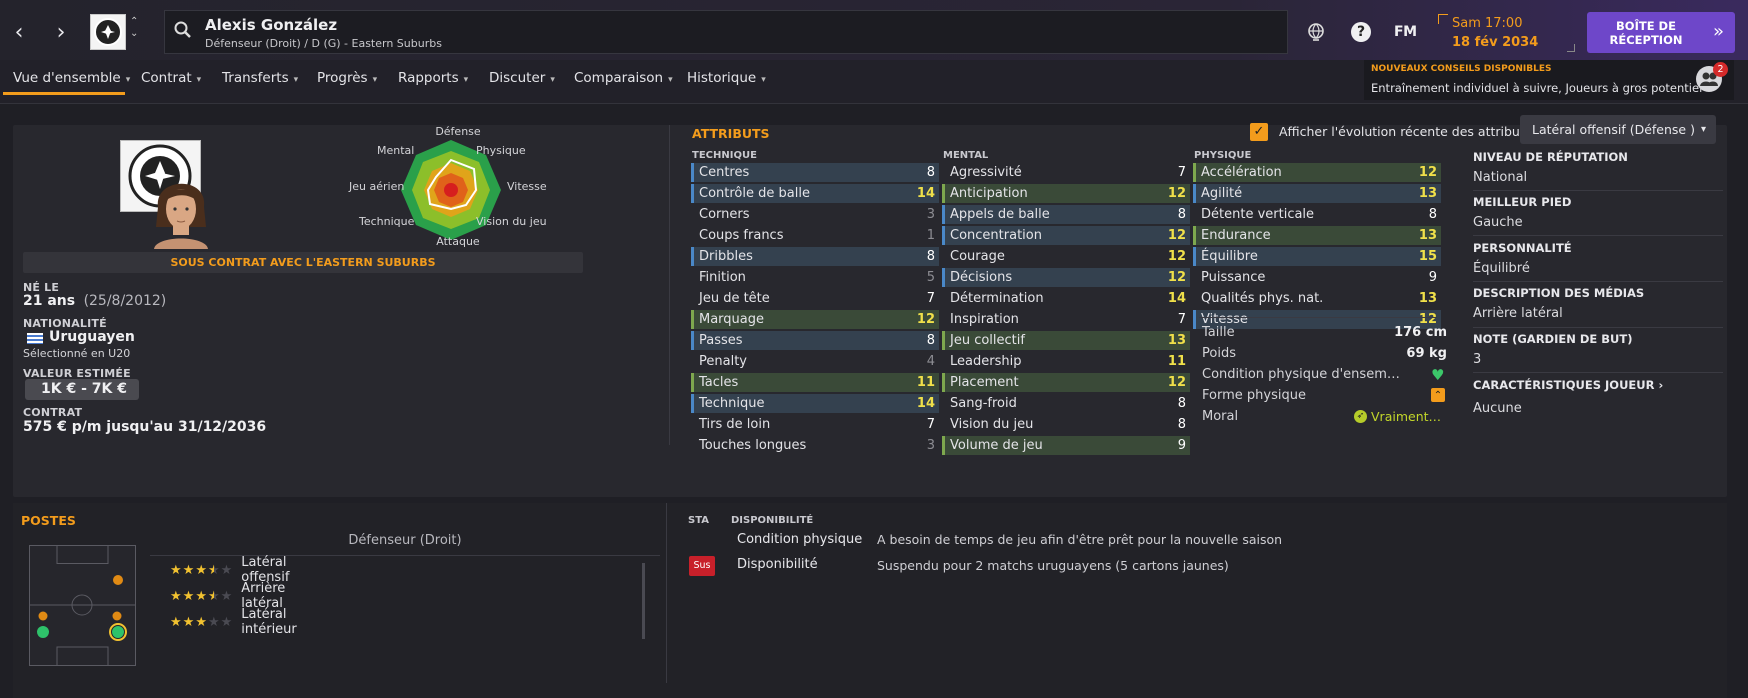 The image size is (1748, 698). I want to click on tab-history: Historique ▾, so click(726, 78).